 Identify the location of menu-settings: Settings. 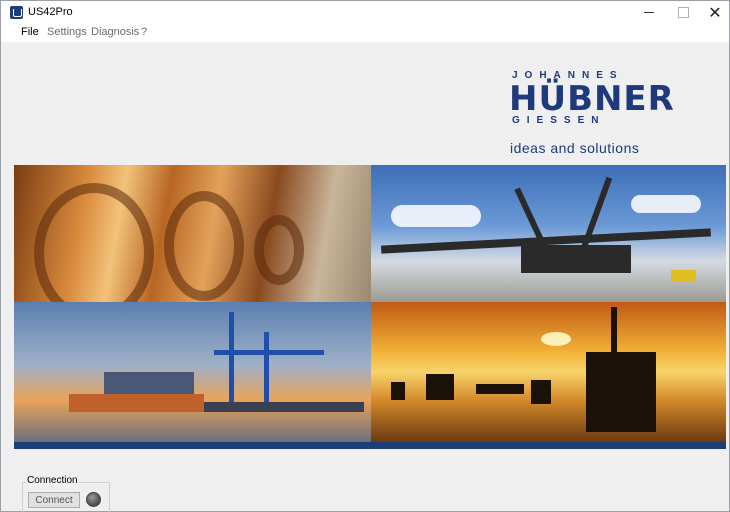
(67, 32).